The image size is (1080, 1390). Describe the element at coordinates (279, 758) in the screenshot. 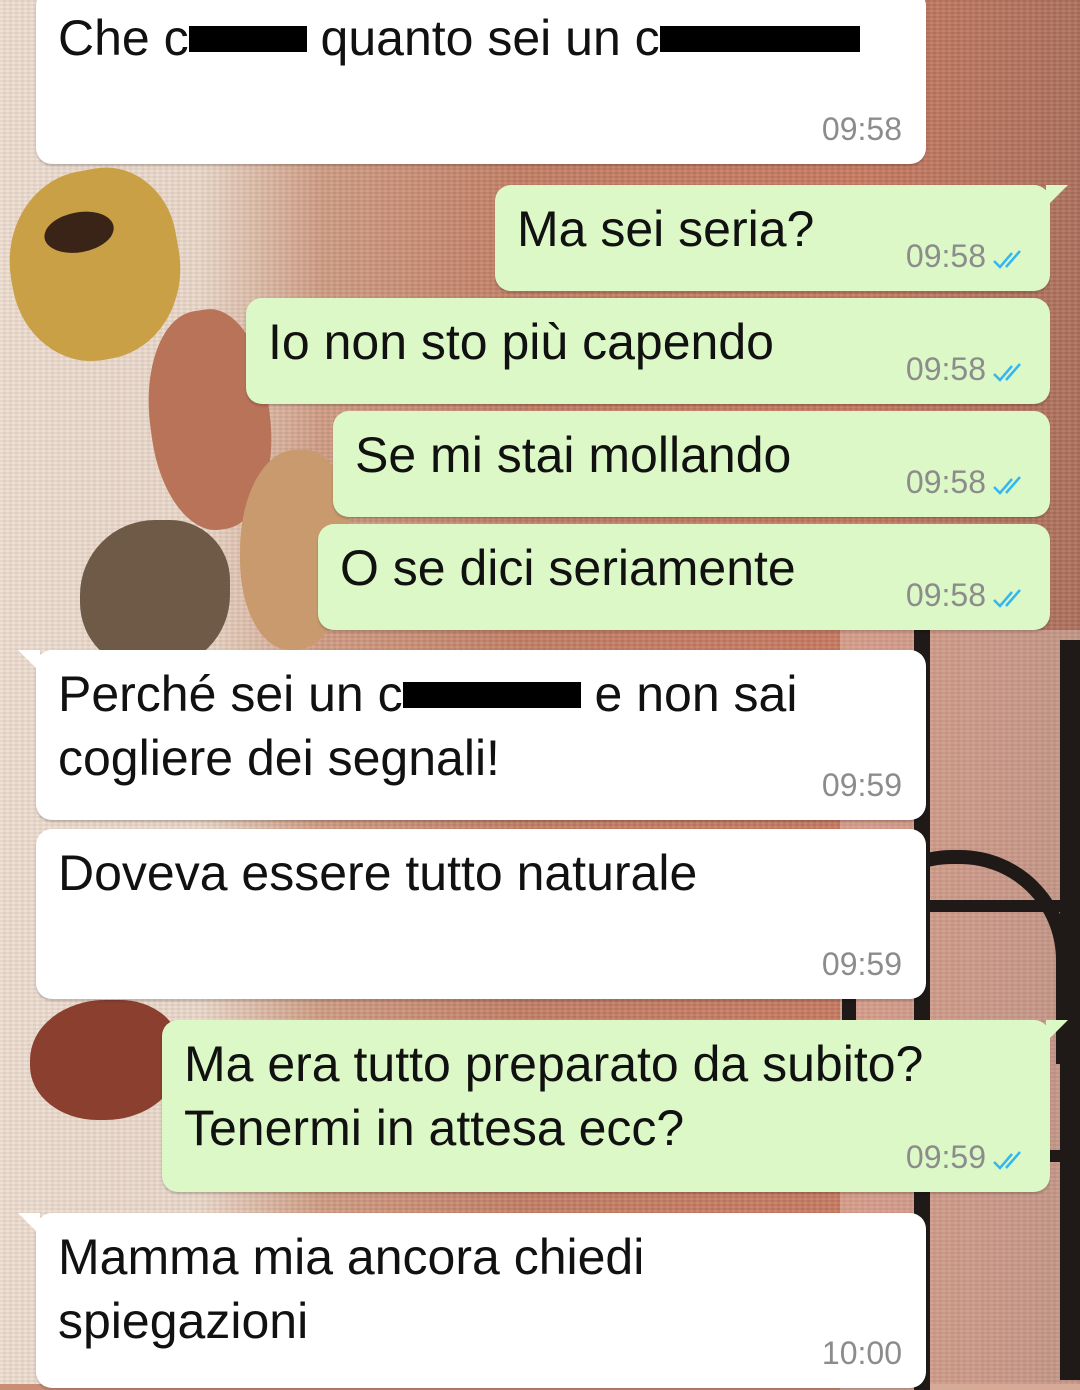

I see `message-text-line: cogliere dei segnali!` at that location.